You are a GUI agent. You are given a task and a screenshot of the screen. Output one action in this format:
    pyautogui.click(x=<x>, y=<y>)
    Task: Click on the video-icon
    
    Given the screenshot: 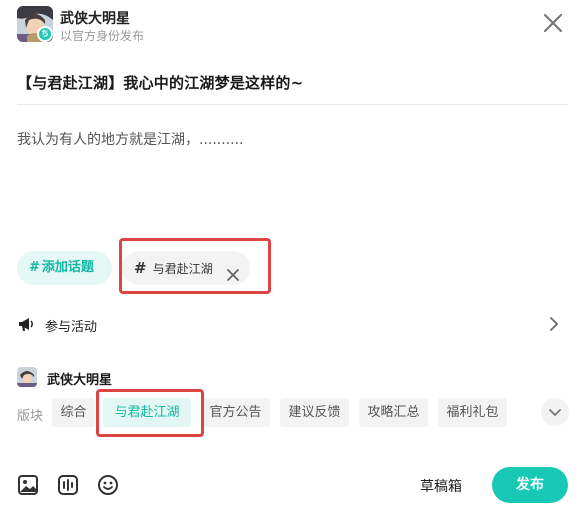 What is the action you would take?
    pyautogui.click(x=68, y=485)
    